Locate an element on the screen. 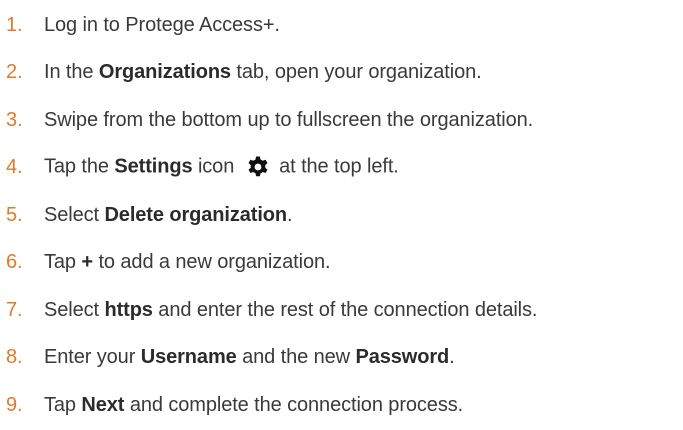  step-number: 4. is located at coordinates (14, 166).